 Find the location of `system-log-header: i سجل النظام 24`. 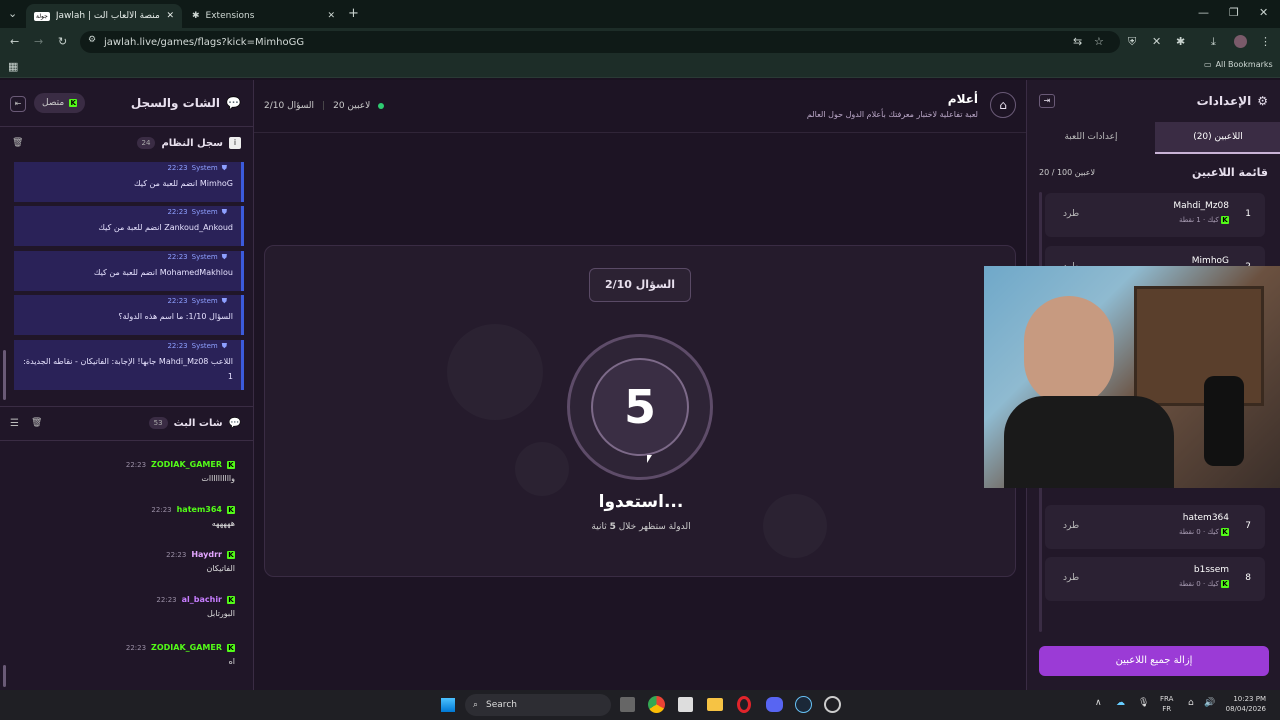

system-log-header: i سجل النظام 24 is located at coordinates (188, 143).